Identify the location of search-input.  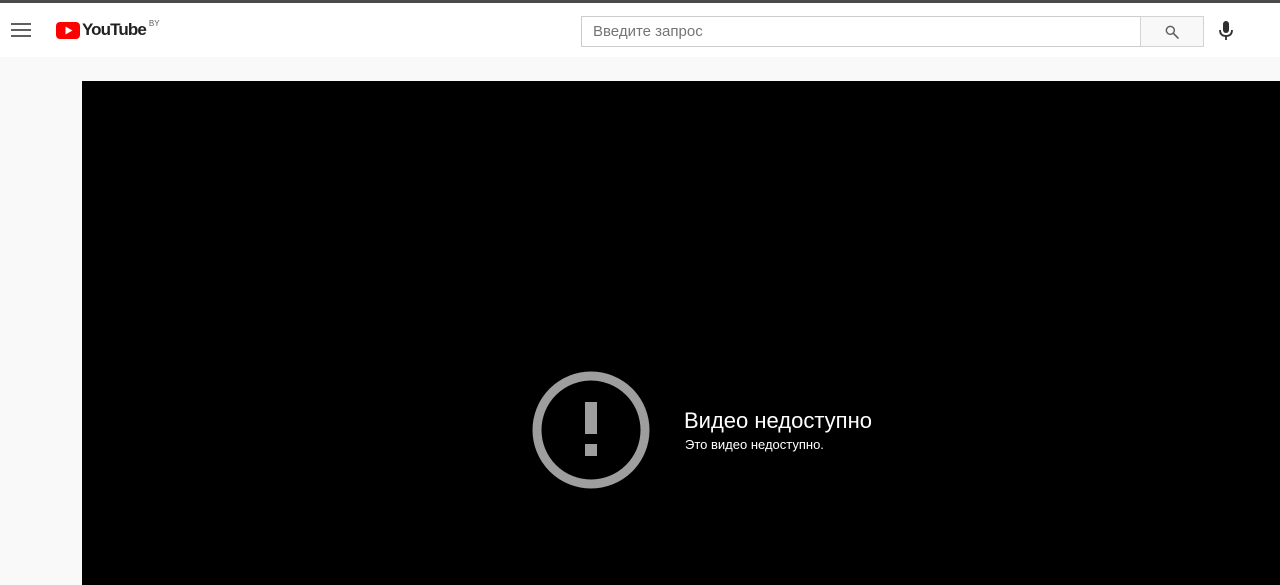
(861, 31).